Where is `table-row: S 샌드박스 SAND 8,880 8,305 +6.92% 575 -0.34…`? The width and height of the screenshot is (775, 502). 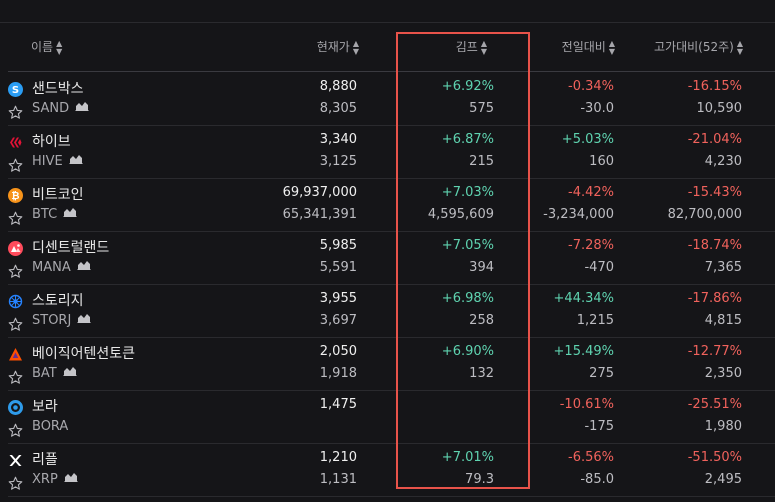
table-row: S 샌드박스 SAND 8,880 8,305 +6.92% 575 -0.34… is located at coordinates (391, 99).